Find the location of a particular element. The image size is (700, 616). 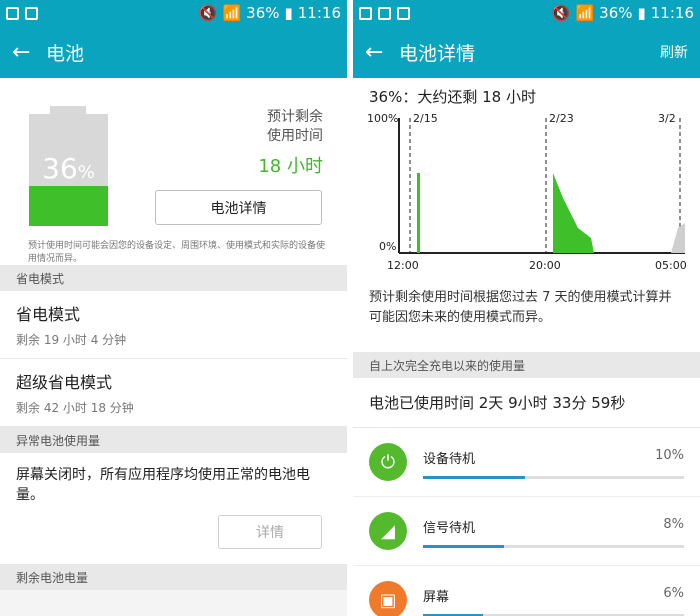

item-subtitle: 剩余 19 小时 4 分钟 is located at coordinates (71, 340).